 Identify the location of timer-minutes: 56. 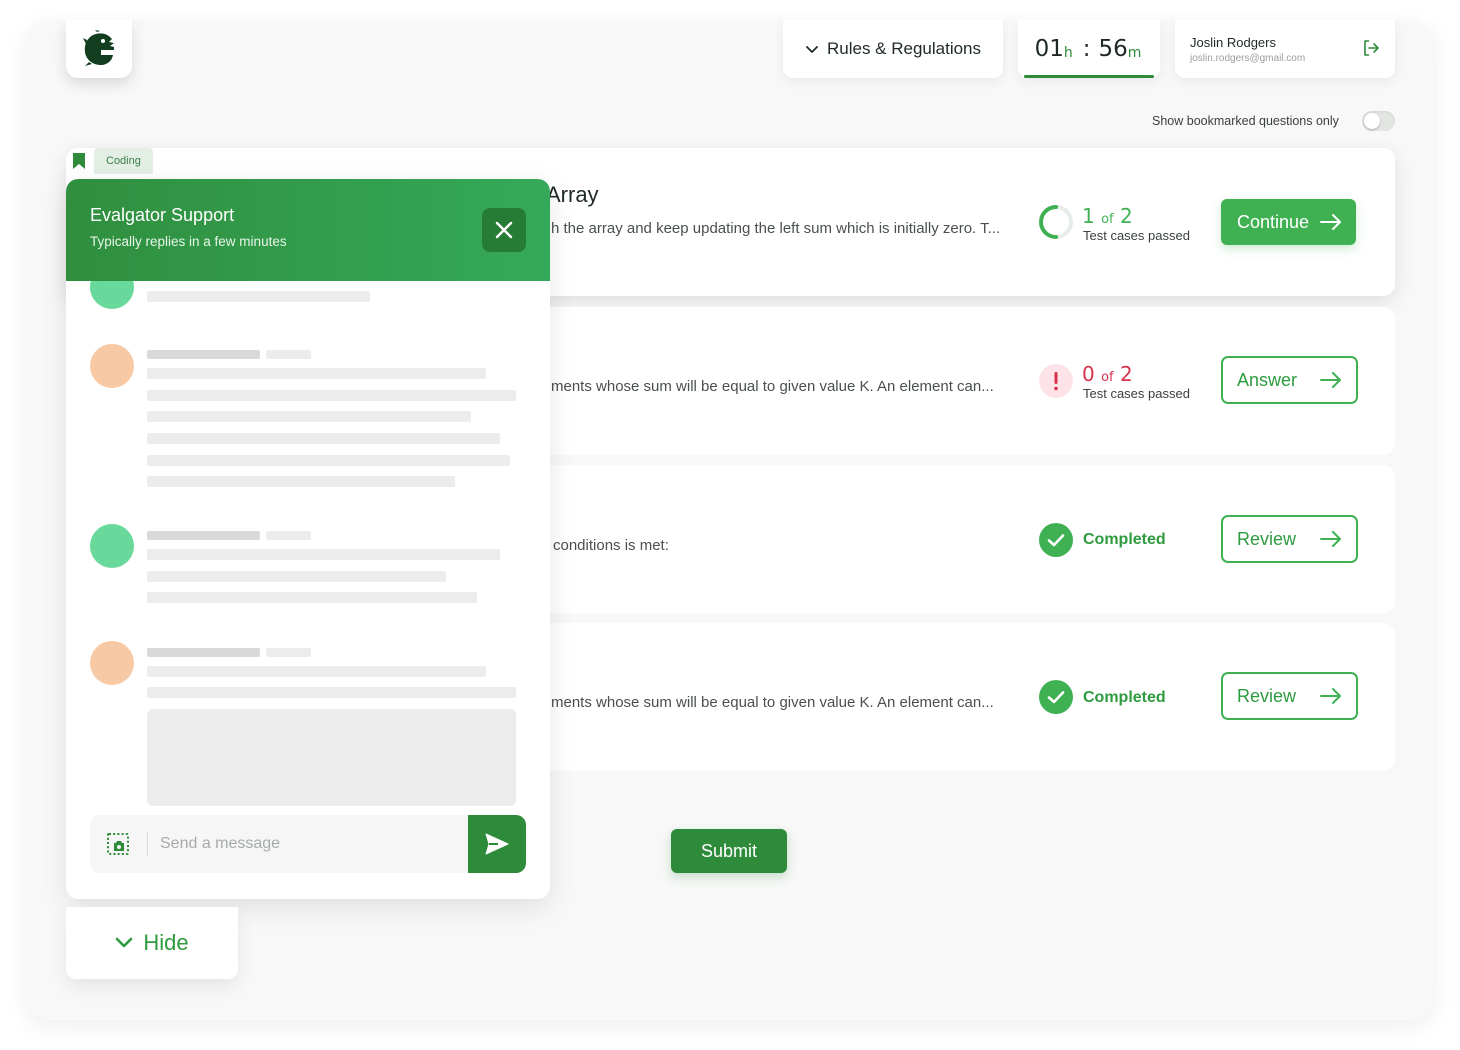
(1113, 49).